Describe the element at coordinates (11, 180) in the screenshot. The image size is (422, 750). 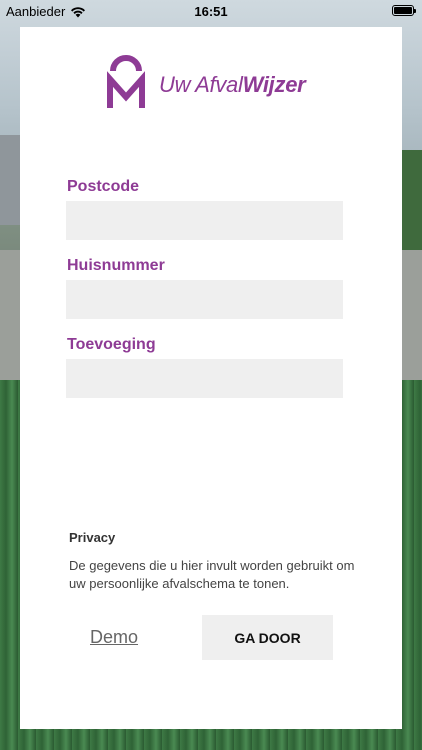
I see `background-building` at that location.